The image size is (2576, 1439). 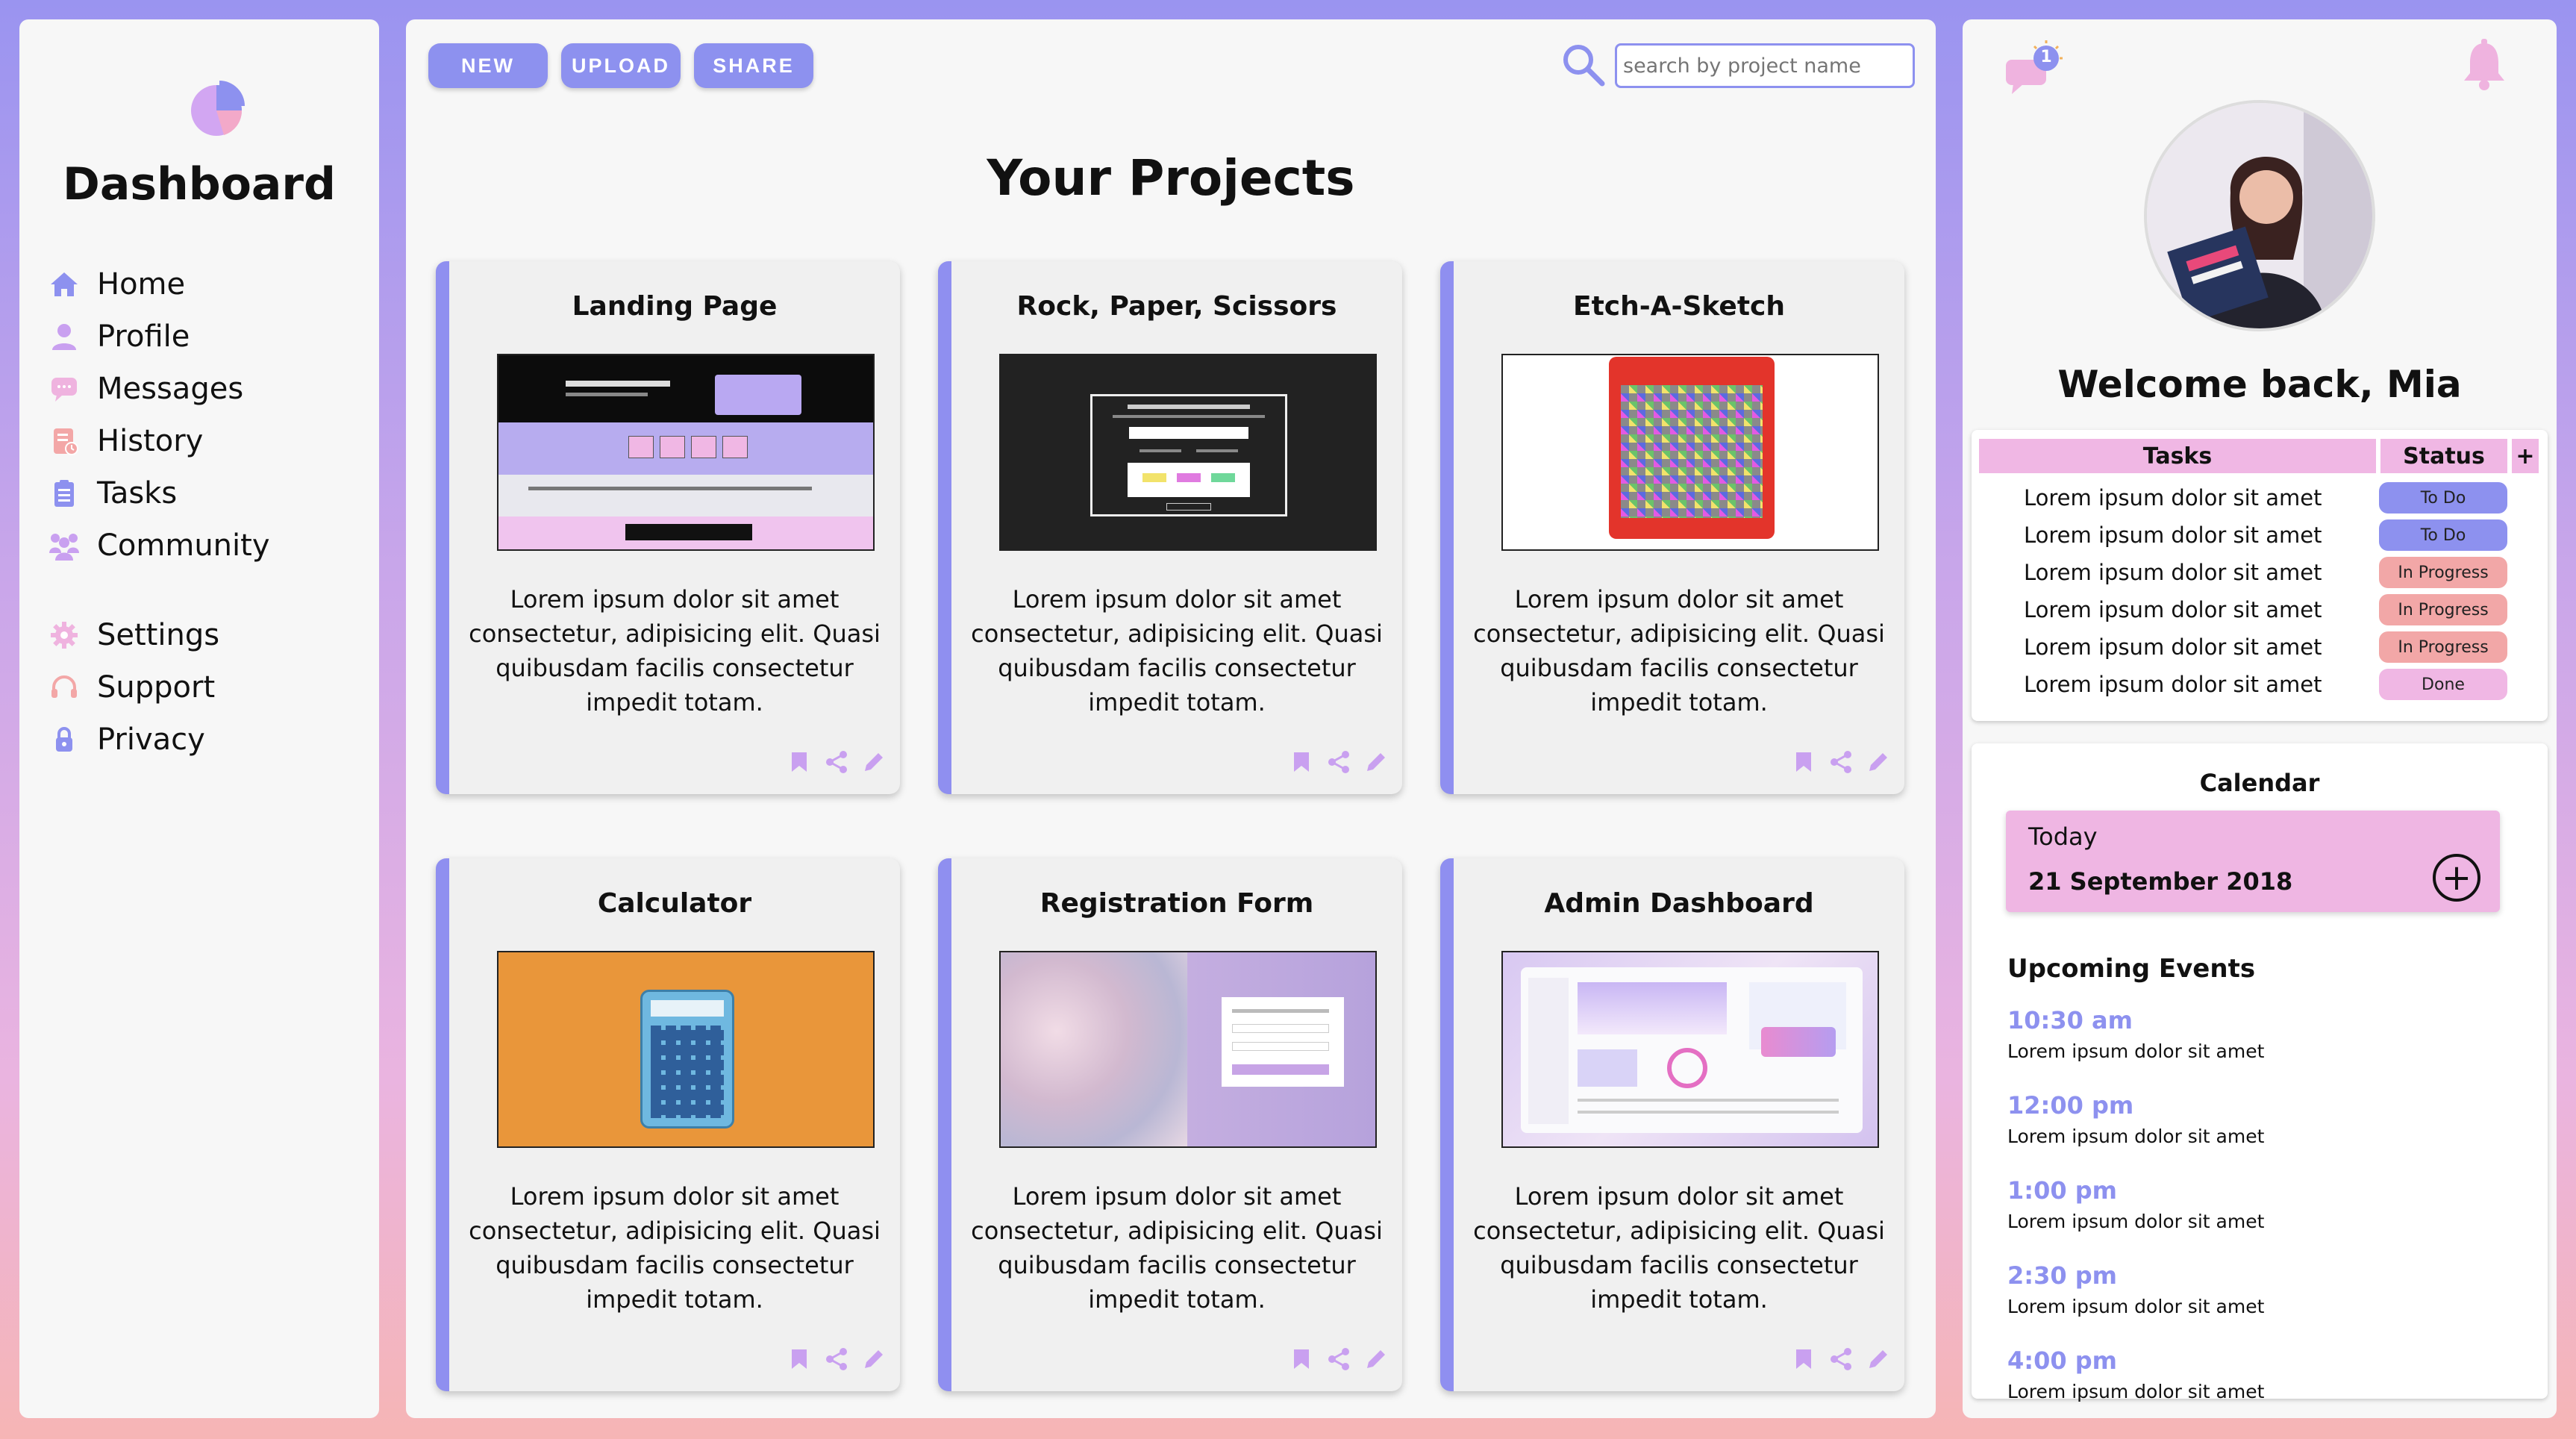 I want to click on project-title: Calculator, so click(x=674, y=903).